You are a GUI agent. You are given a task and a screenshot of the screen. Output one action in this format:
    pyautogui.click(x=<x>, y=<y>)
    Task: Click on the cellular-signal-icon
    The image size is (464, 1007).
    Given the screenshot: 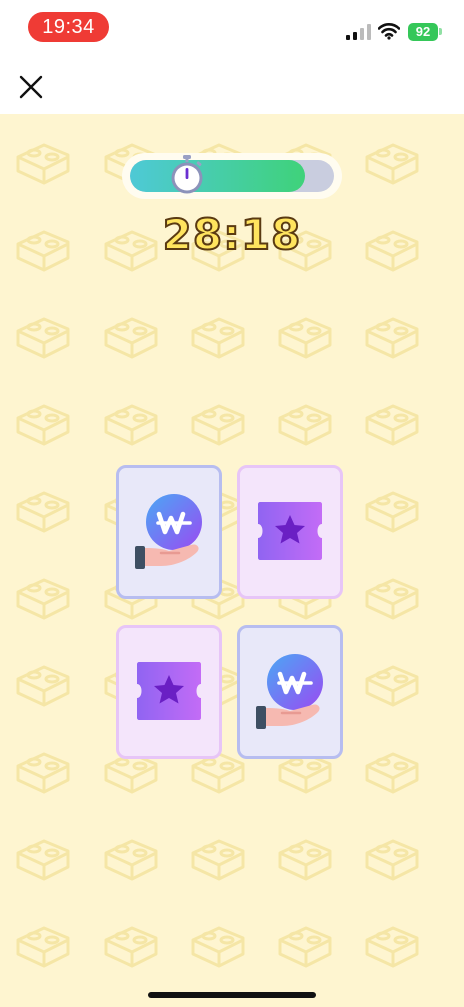 What is the action you would take?
    pyautogui.click(x=359, y=32)
    